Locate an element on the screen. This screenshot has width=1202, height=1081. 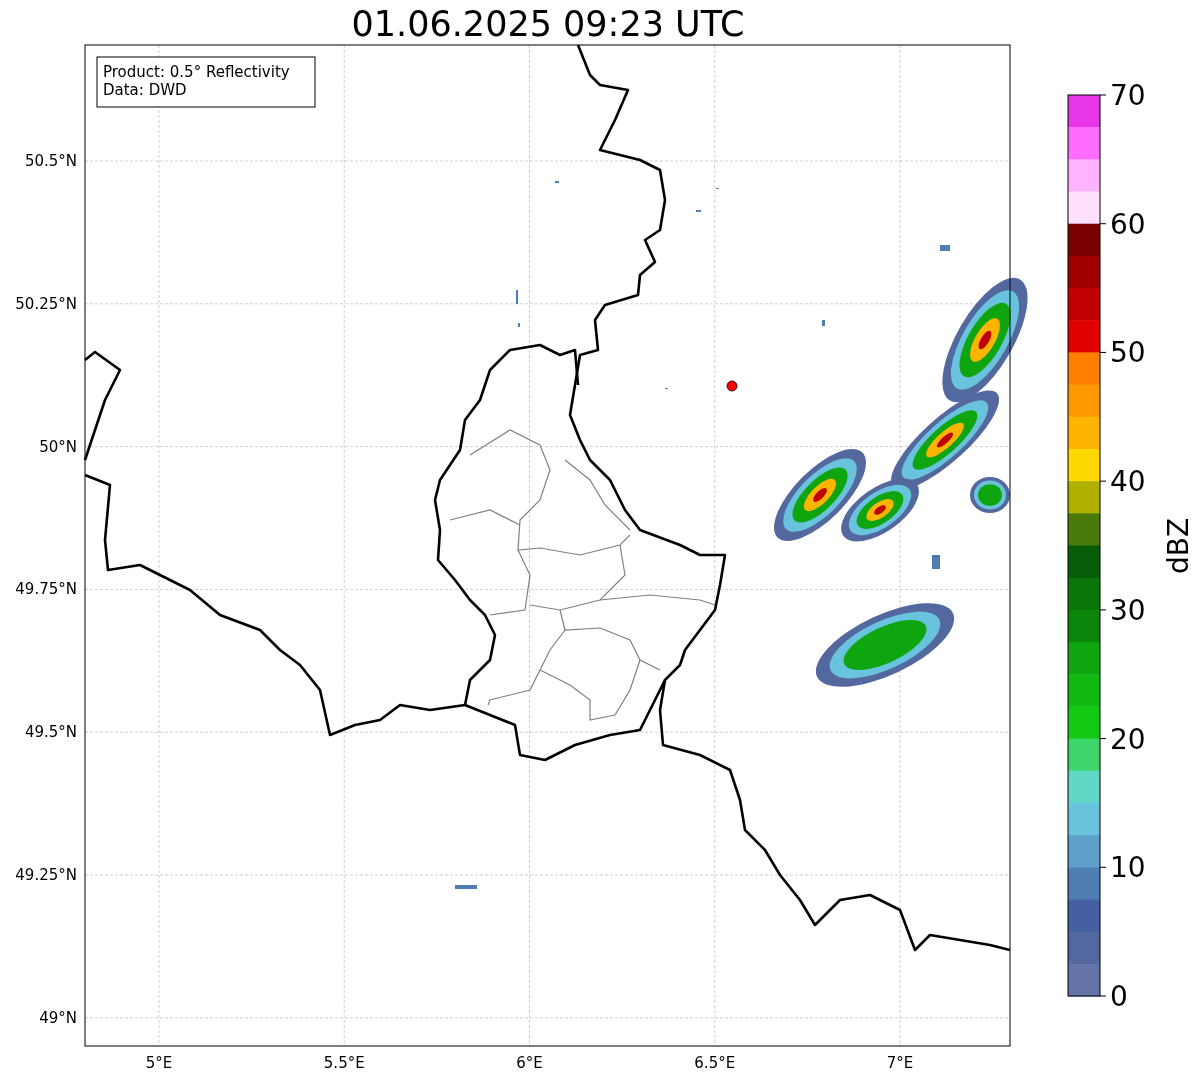
colorbar-tick-label: 0 is located at coordinates (1119, 996).